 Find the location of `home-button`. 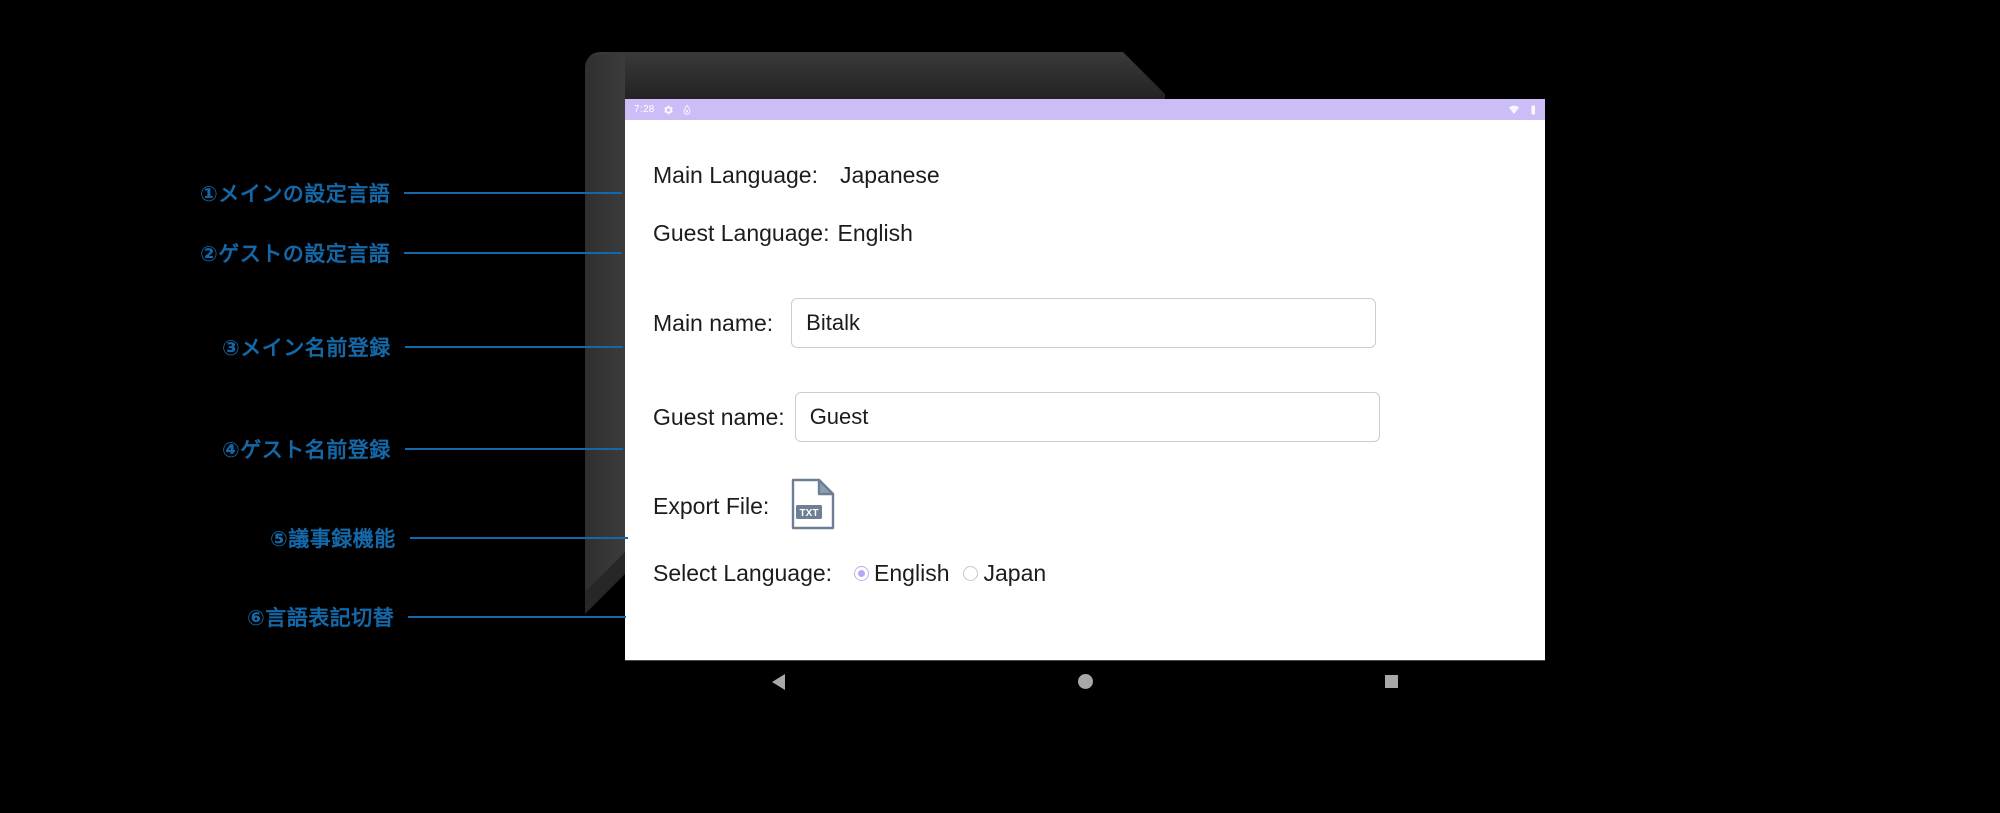

home-button is located at coordinates (1085, 681).